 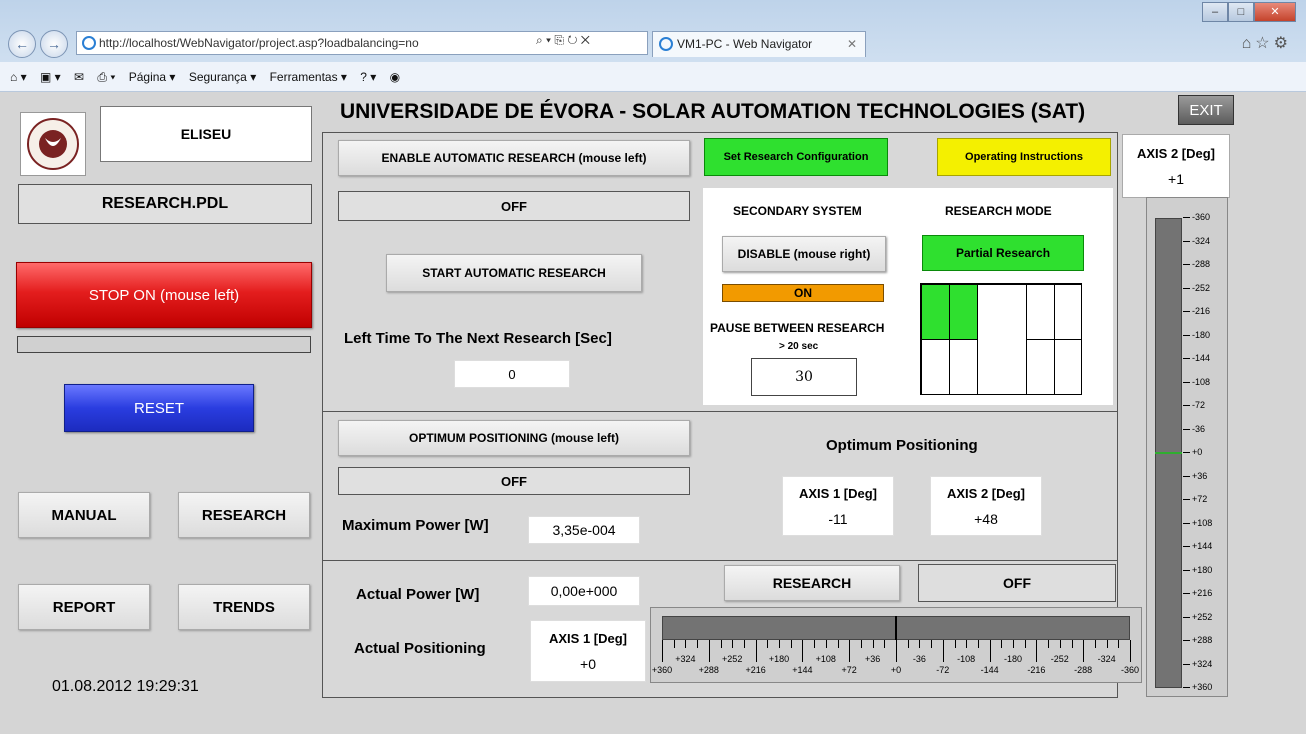 I want to click on feeds-icon: ▣ ▾, so click(x=50, y=77).